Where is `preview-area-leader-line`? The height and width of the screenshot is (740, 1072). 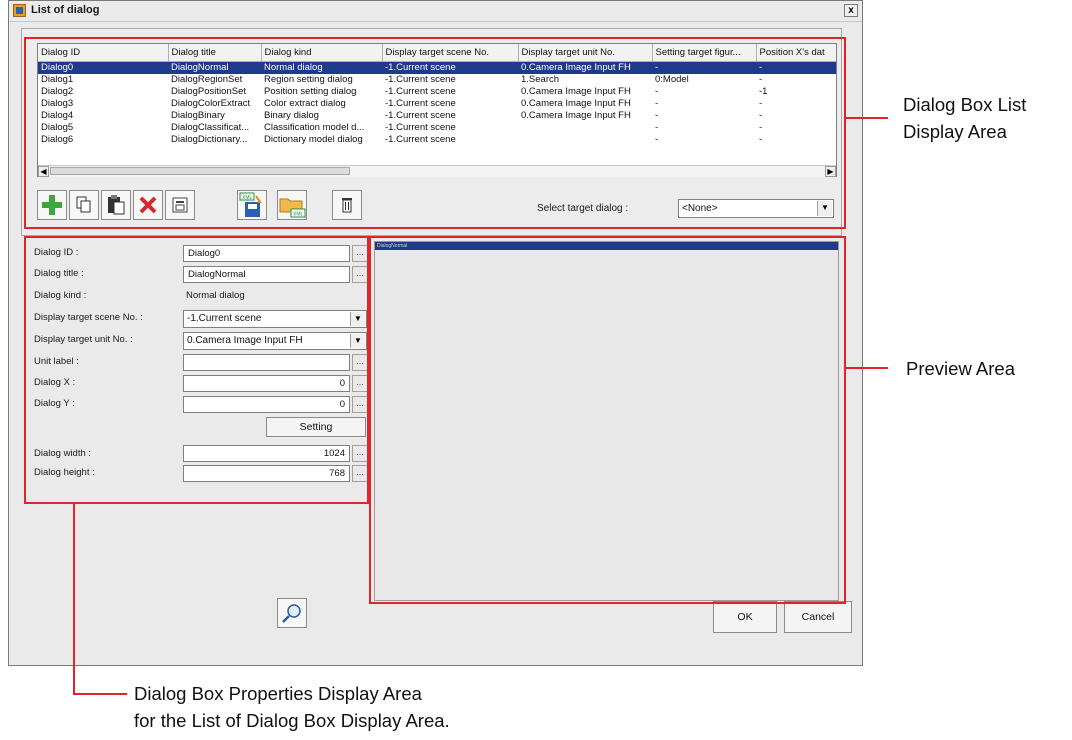
preview-area-leader-line is located at coordinates (867, 368).